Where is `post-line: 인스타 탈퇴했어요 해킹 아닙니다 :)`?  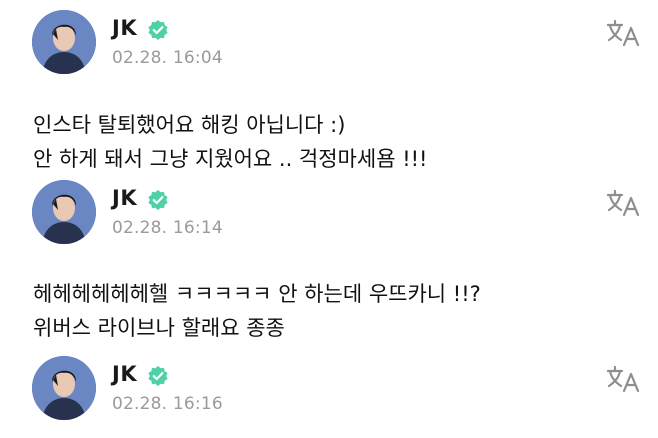
post-line: 인스타 탈퇴했어요 해킹 아닙니다 :) is located at coordinates (189, 125).